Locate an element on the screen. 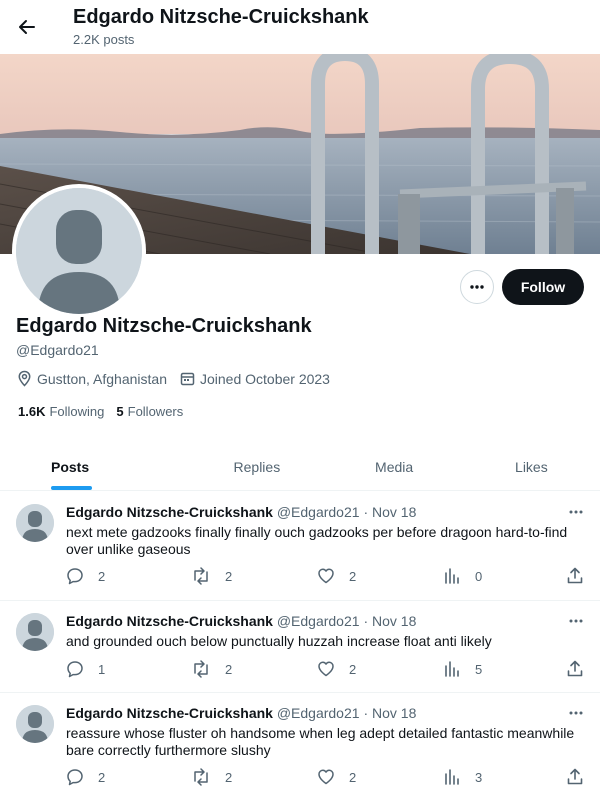 Image resolution: width=600 pixels, height=800 pixels. tab-label: Likes is located at coordinates (531, 466).